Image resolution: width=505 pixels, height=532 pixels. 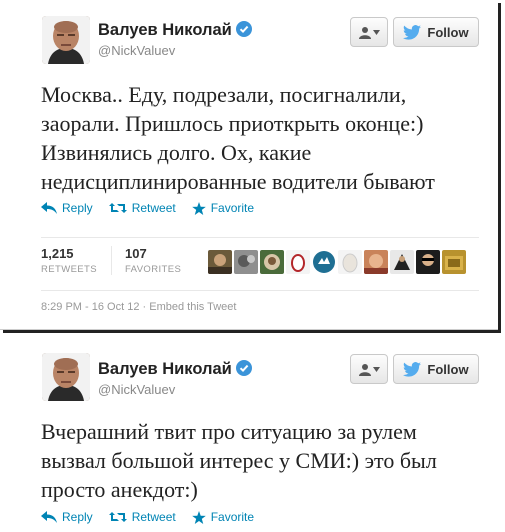 I want to click on retweets-label: RETWEETS, so click(x=69, y=269).